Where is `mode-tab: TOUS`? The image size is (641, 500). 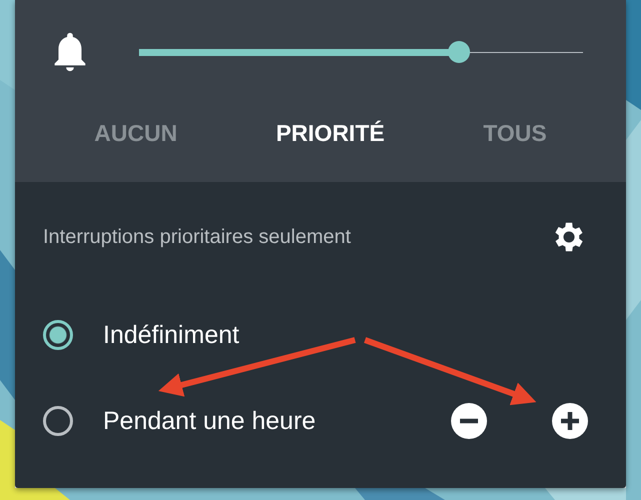 mode-tab: TOUS is located at coordinates (515, 133).